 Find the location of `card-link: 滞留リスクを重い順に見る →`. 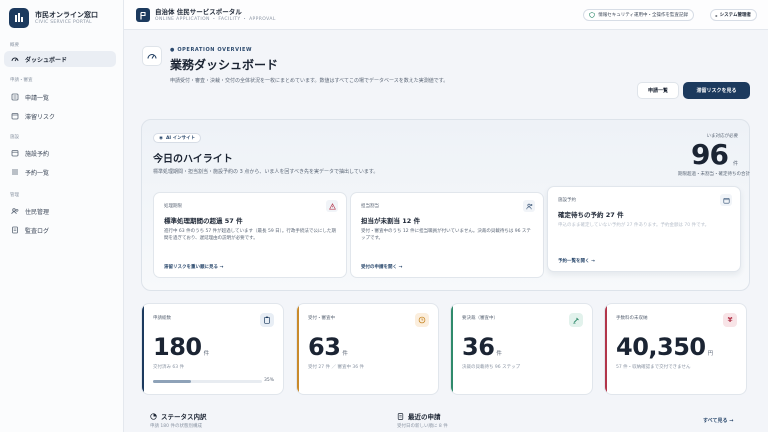

card-link: 滞留リスクを重い順に見る → is located at coordinates (193, 267).